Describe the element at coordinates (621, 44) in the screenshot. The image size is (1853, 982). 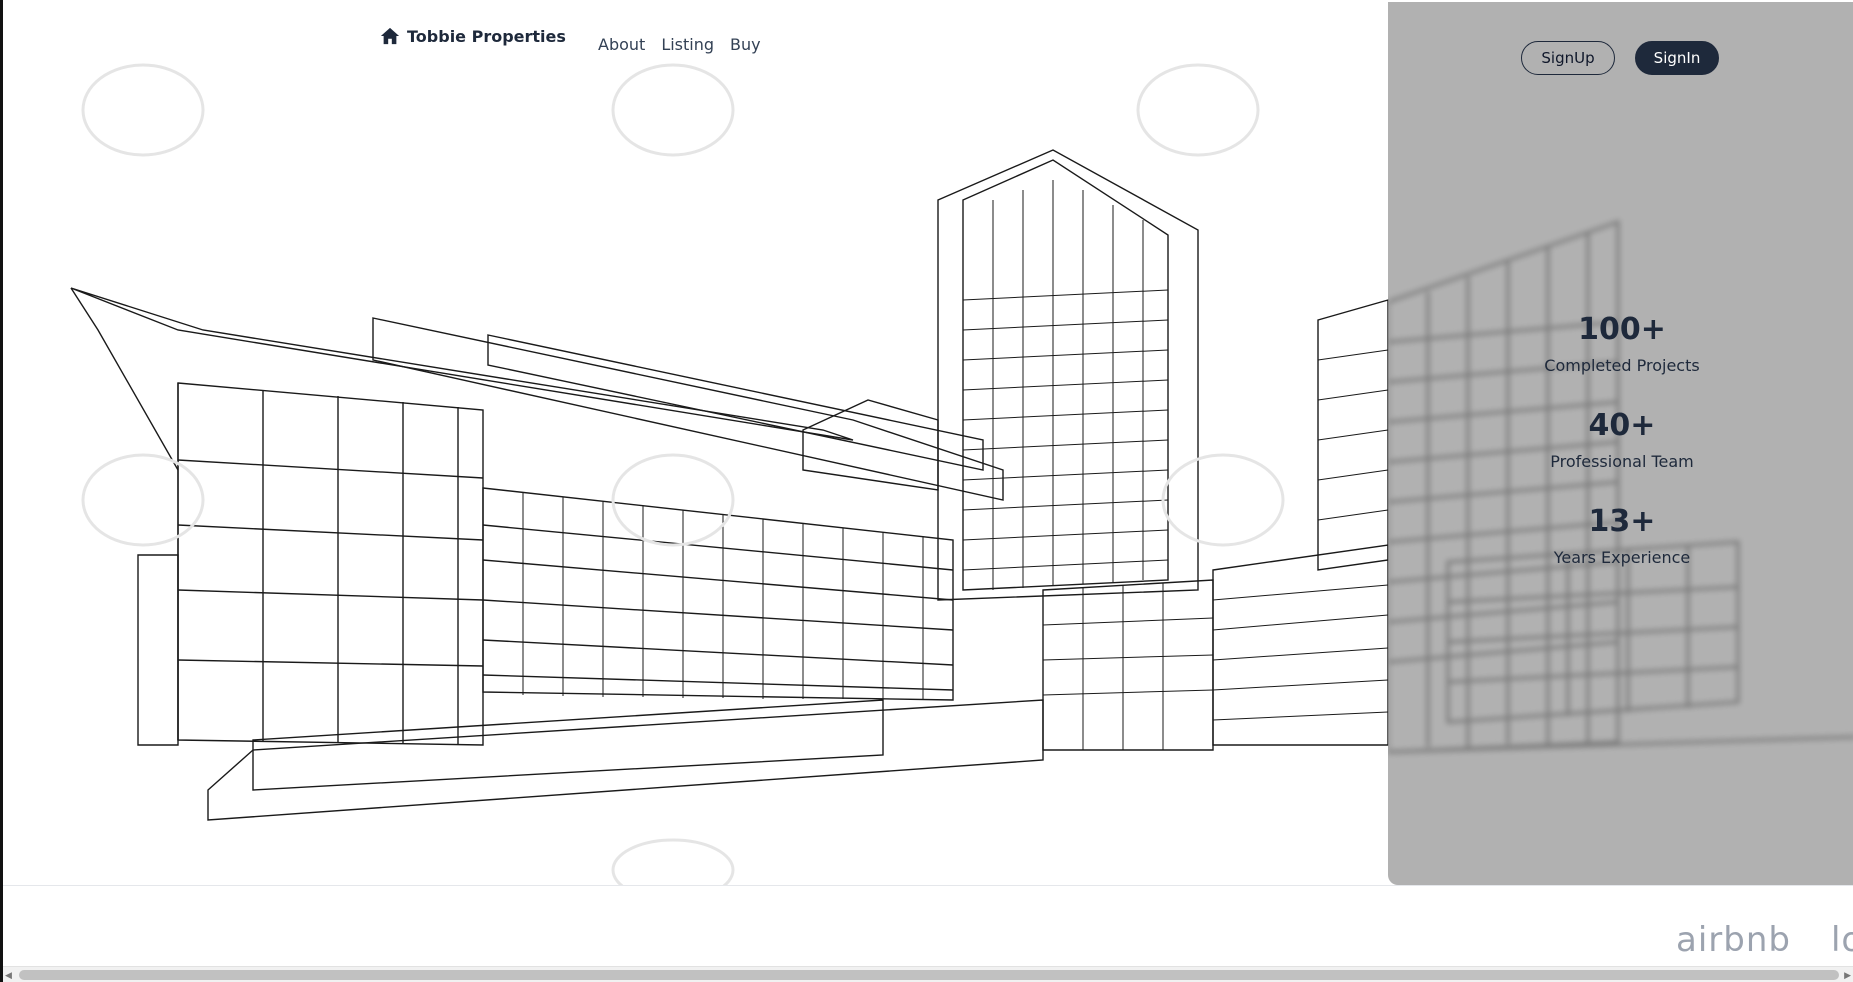
I see `nav-link-about: About` at that location.